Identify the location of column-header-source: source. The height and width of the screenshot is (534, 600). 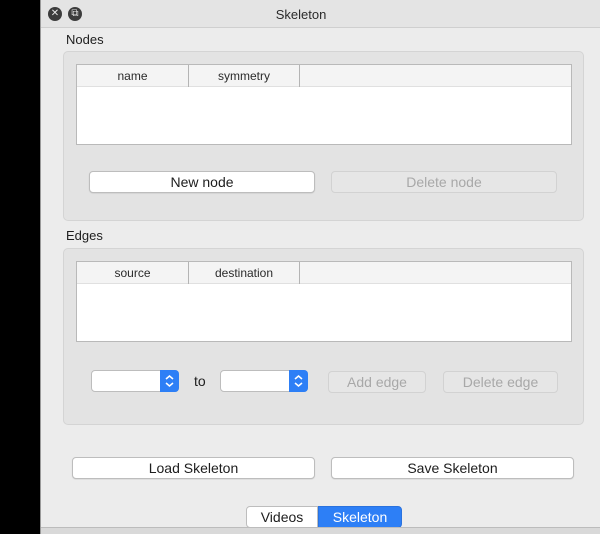
(133, 273).